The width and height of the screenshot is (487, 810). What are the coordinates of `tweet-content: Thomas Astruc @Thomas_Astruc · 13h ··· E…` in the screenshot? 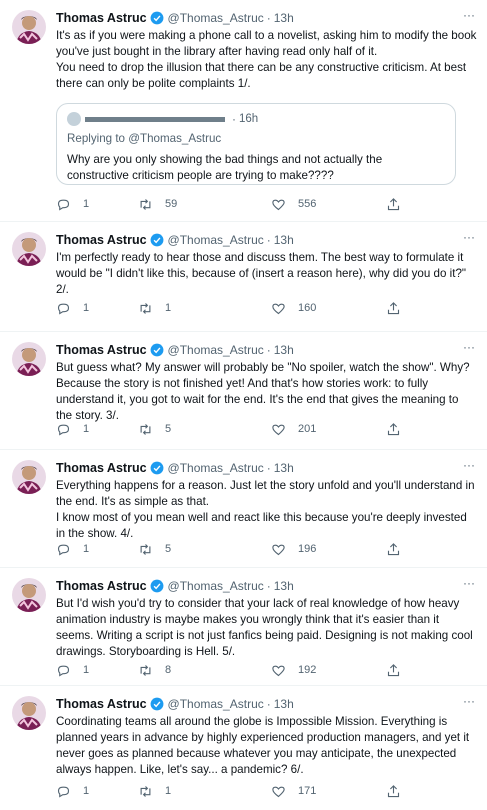 It's located at (266, 500).